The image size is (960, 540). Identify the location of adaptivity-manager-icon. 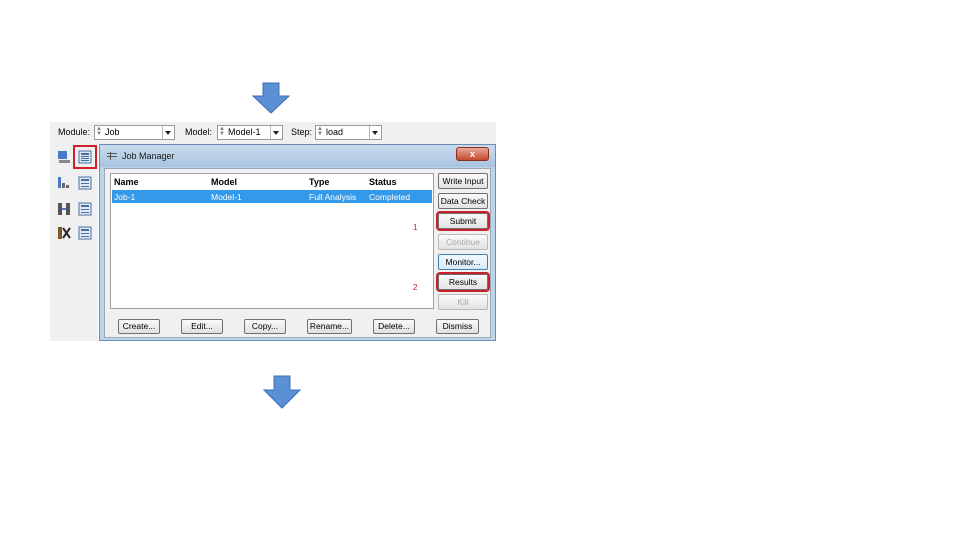
(85, 183).